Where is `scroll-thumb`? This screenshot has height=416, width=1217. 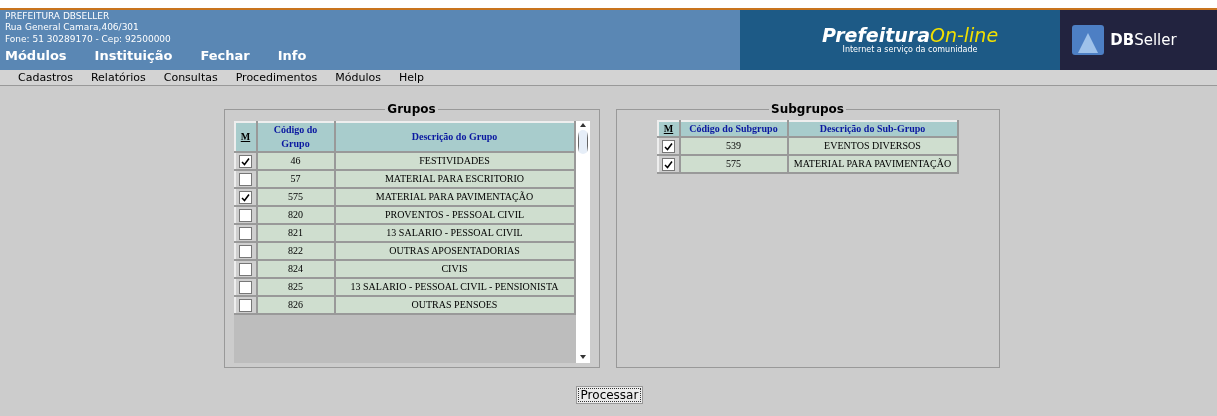
scroll-thumb is located at coordinates (582, 142).